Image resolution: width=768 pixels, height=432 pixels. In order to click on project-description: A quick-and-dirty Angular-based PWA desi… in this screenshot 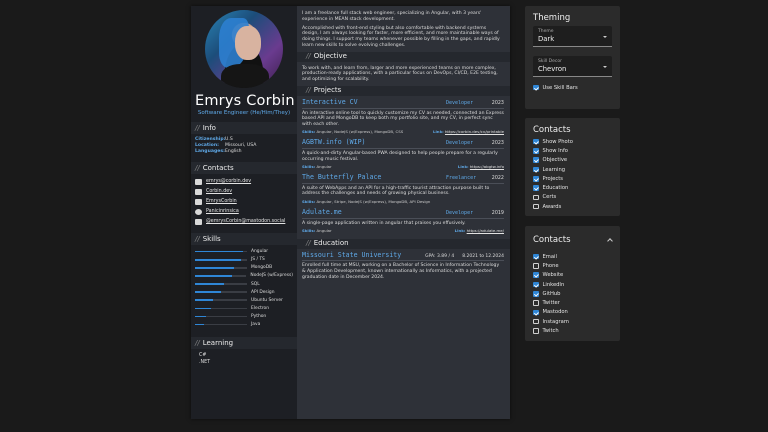, I will do `click(400, 156)`.